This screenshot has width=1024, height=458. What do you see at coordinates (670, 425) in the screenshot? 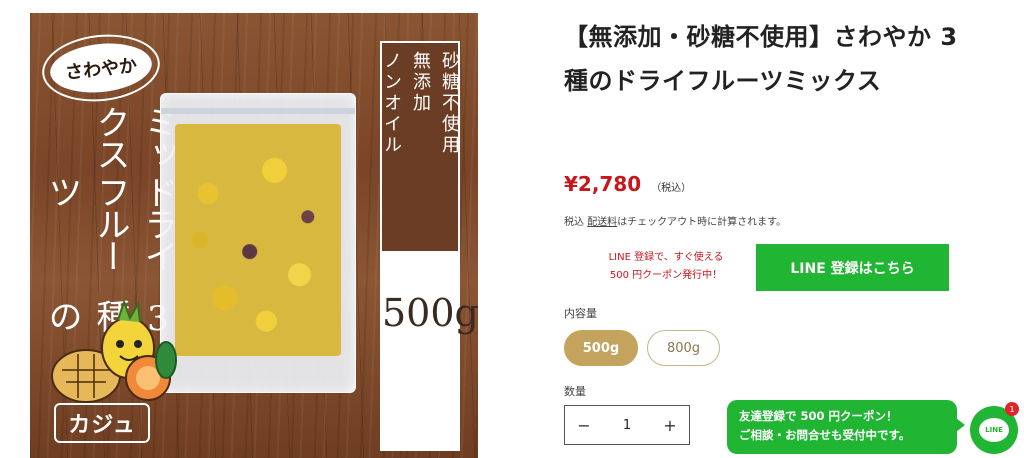
I see `quantity-increase-button: +` at bounding box center [670, 425].